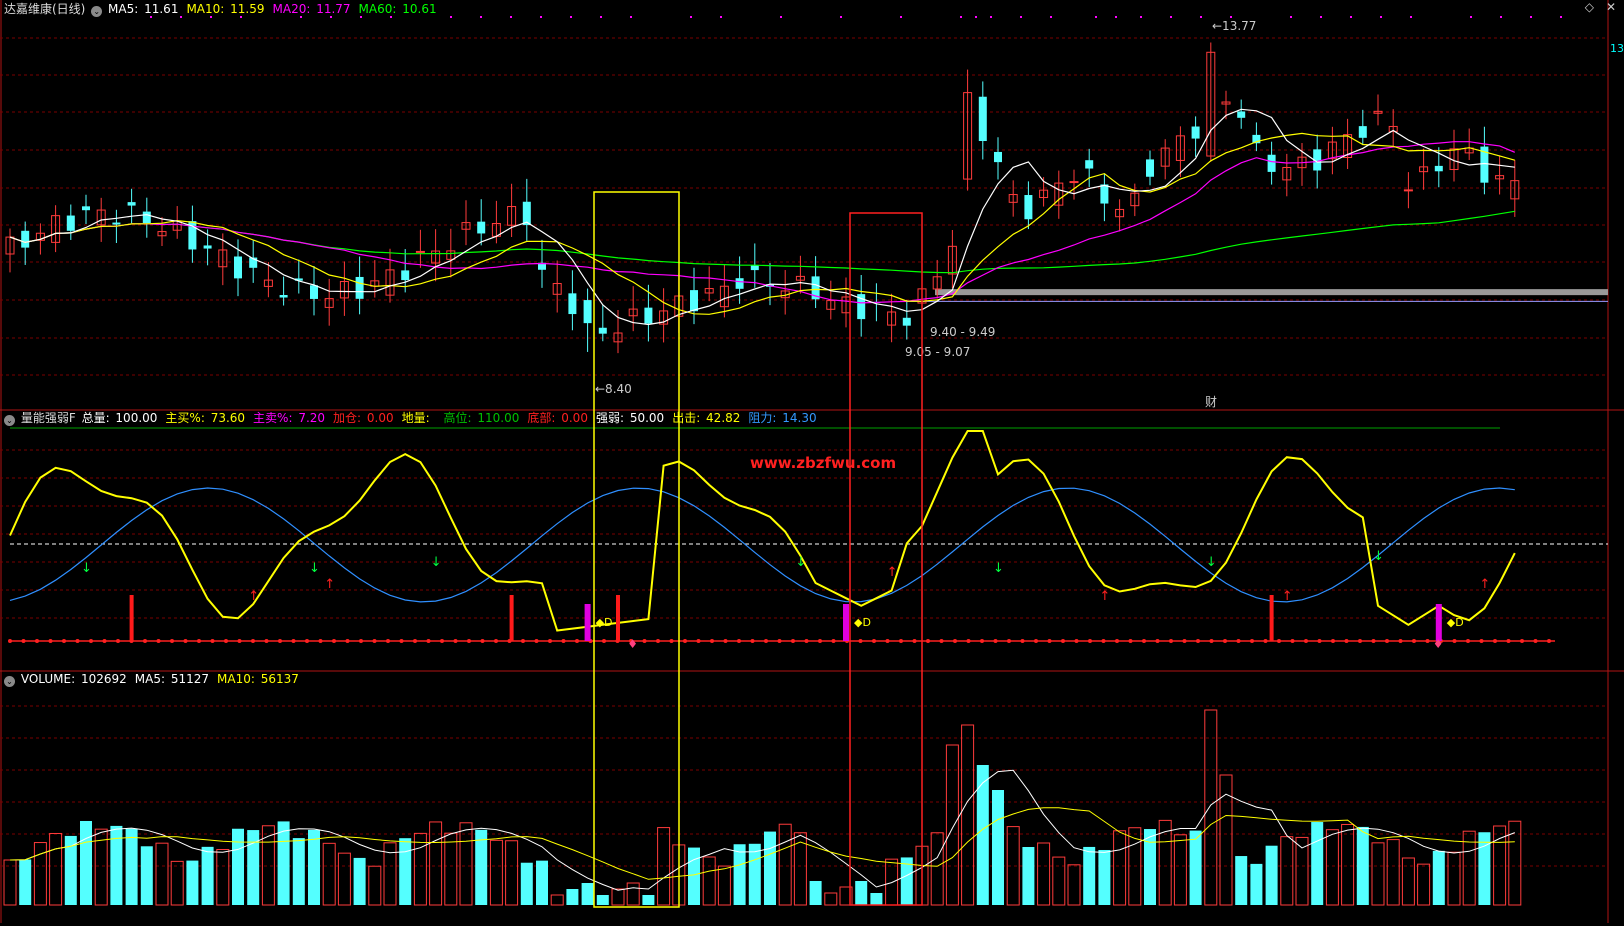  I want to click on indicator-field-5-label: 高位:, so click(457, 418).